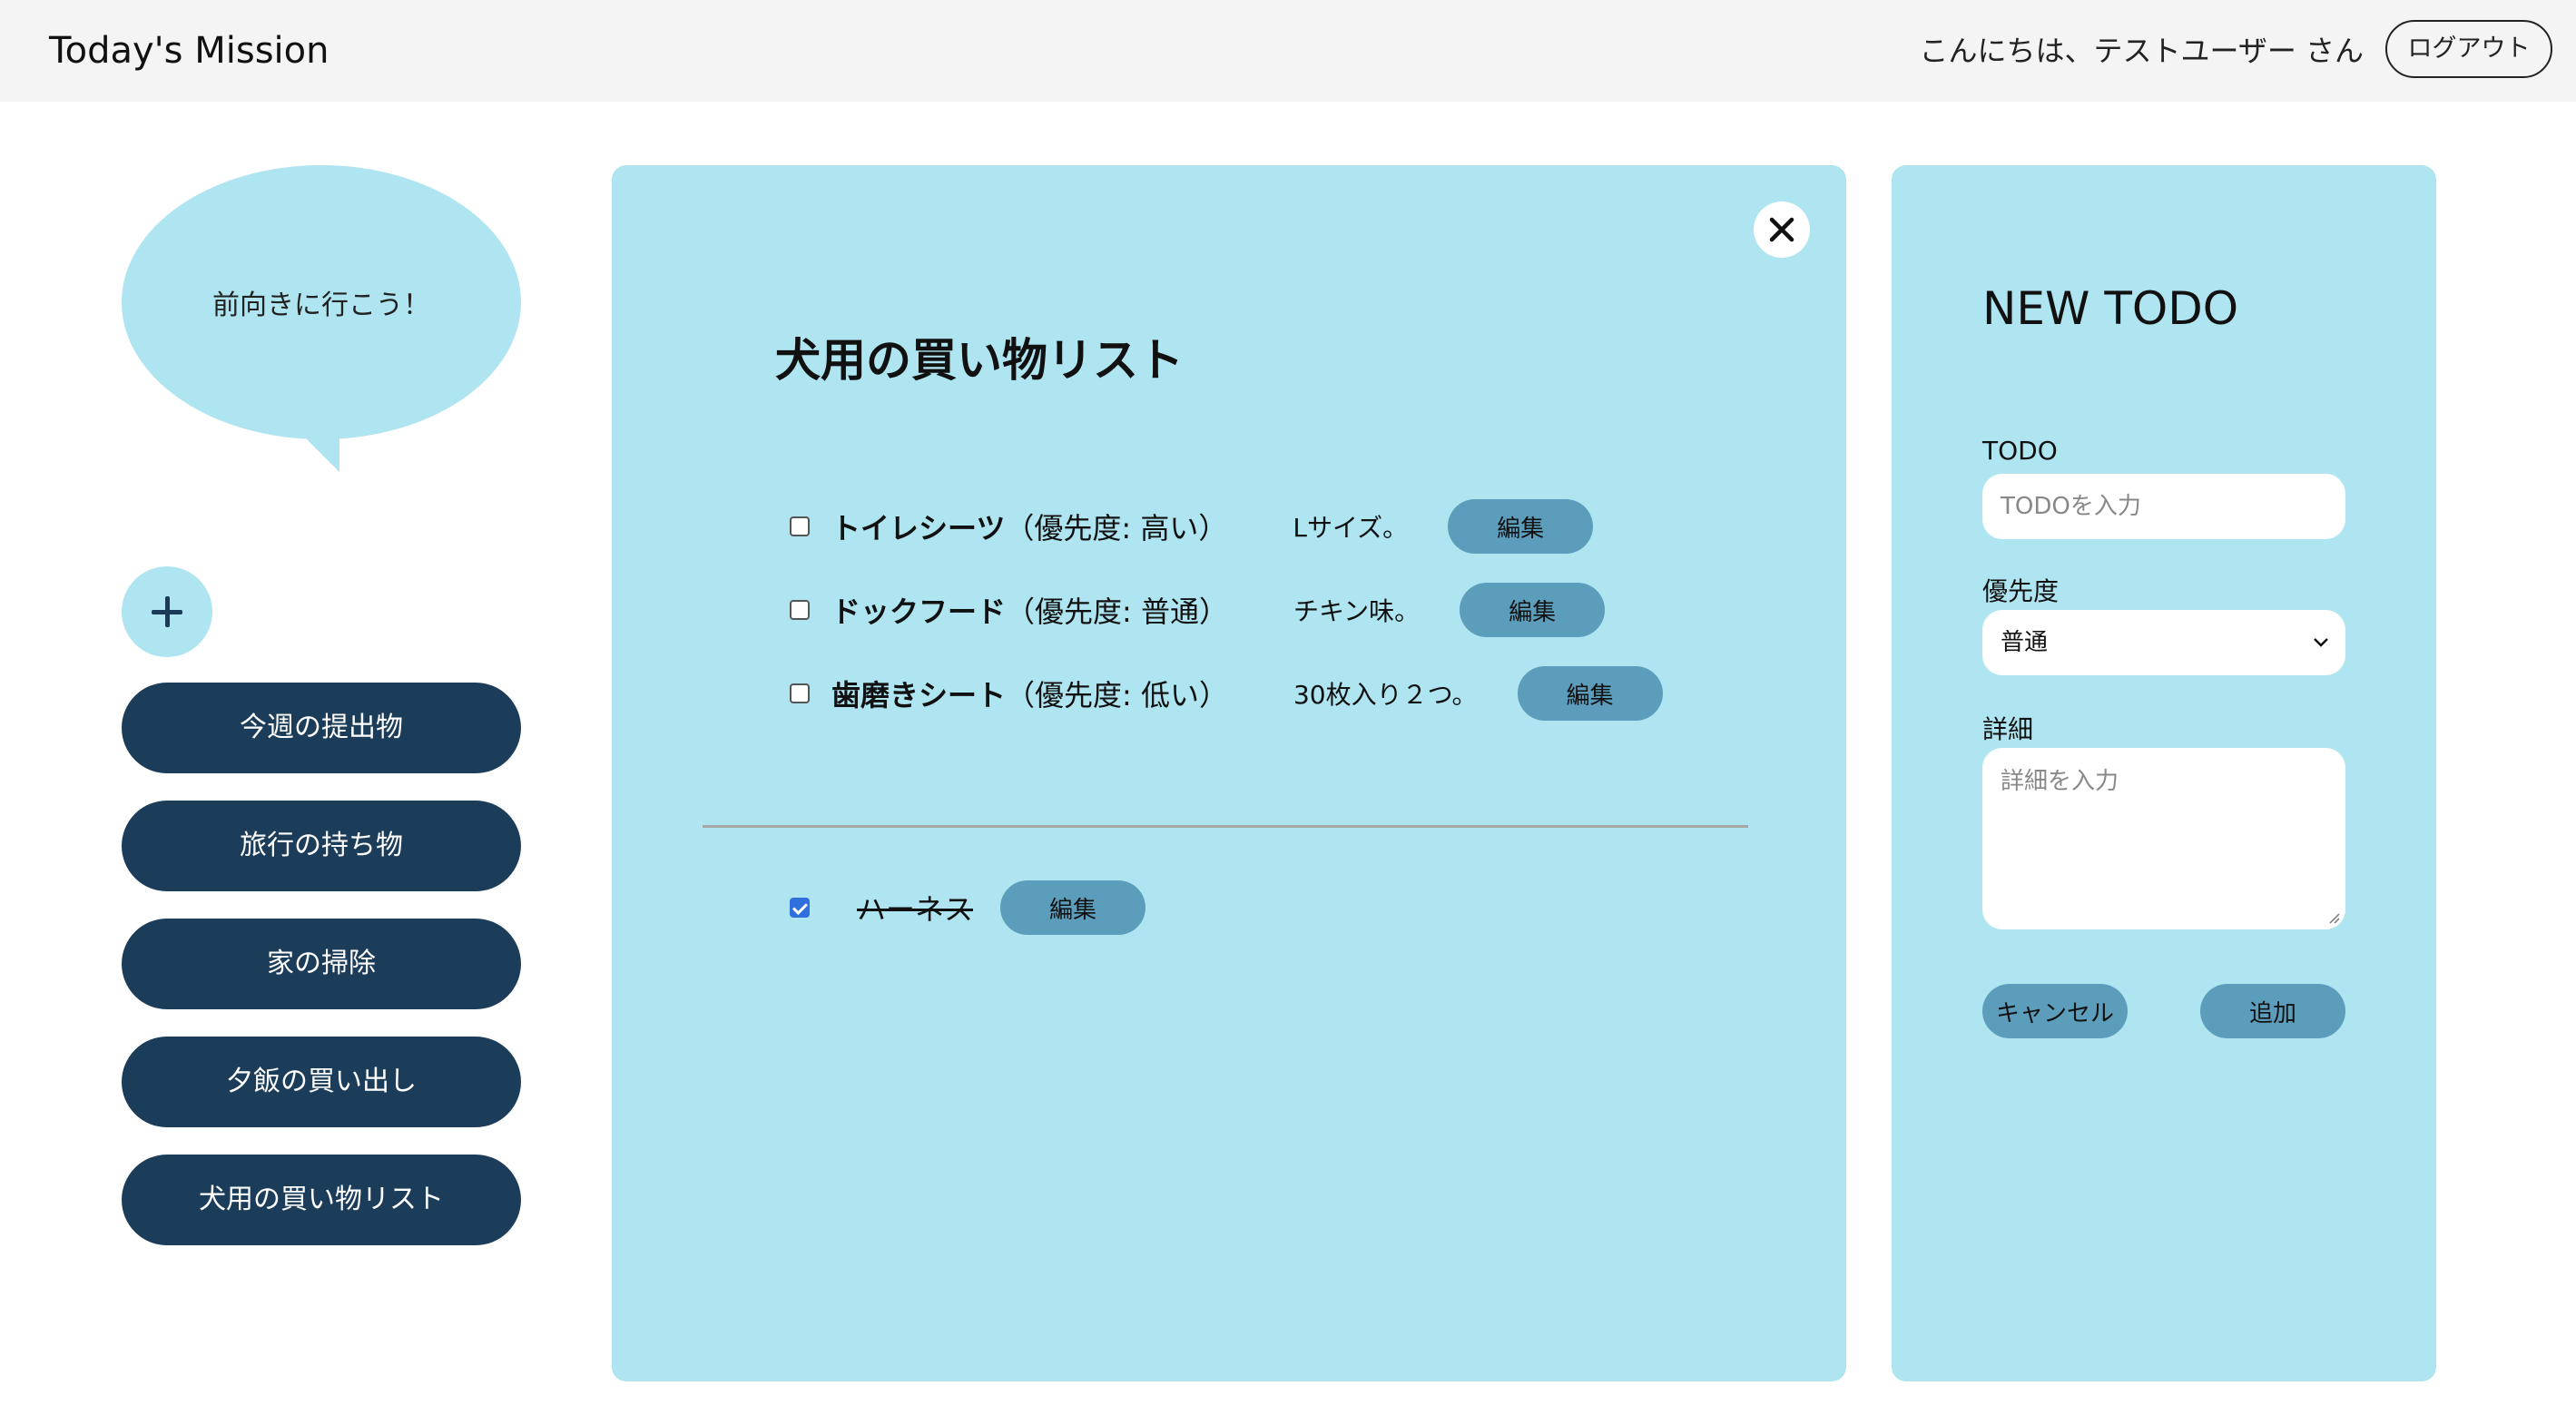  What do you see at coordinates (1225, 826) in the screenshot?
I see `completed-divider` at bounding box center [1225, 826].